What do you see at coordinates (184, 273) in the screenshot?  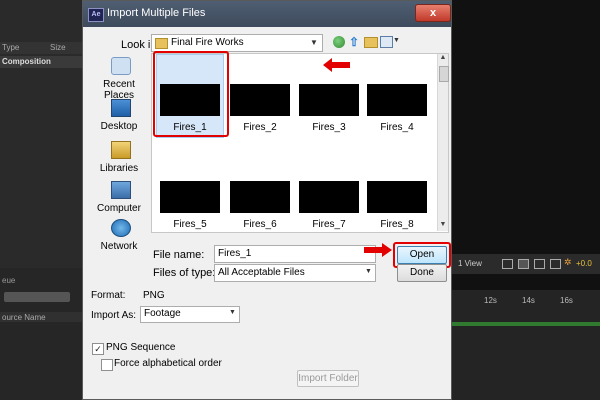 I see `files-of-type-label: Files of type:` at bounding box center [184, 273].